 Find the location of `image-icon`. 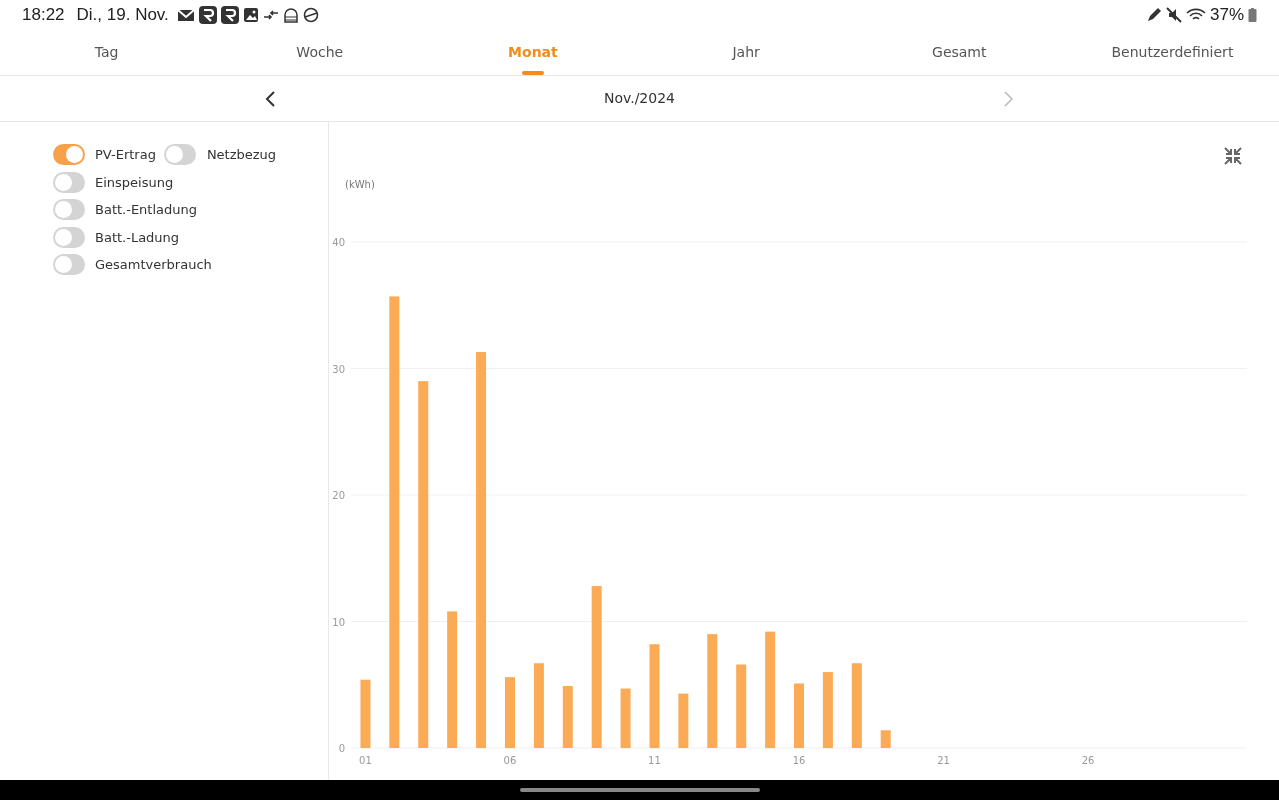

image-icon is located at coordinates (250, 15).